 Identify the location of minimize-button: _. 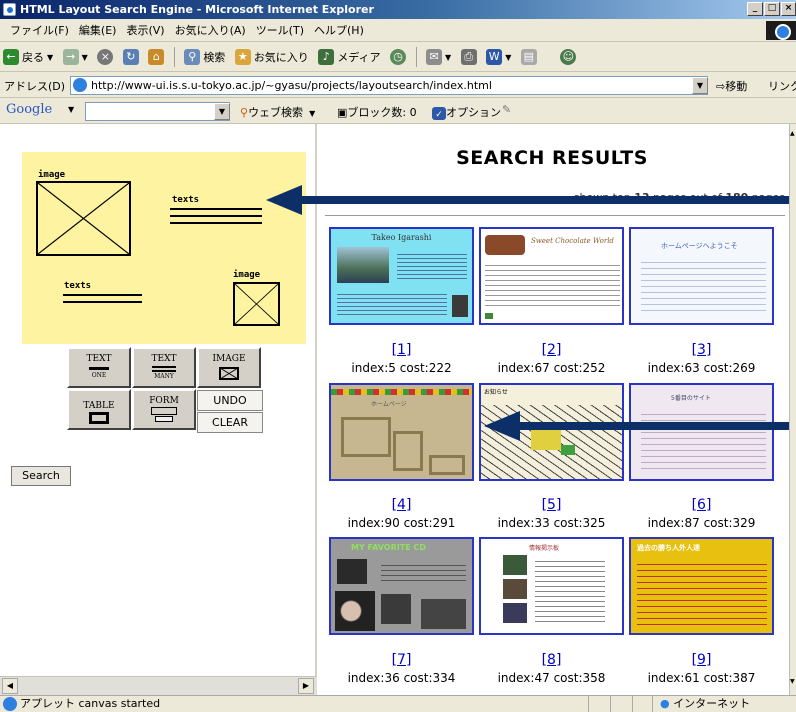
(755, 9).